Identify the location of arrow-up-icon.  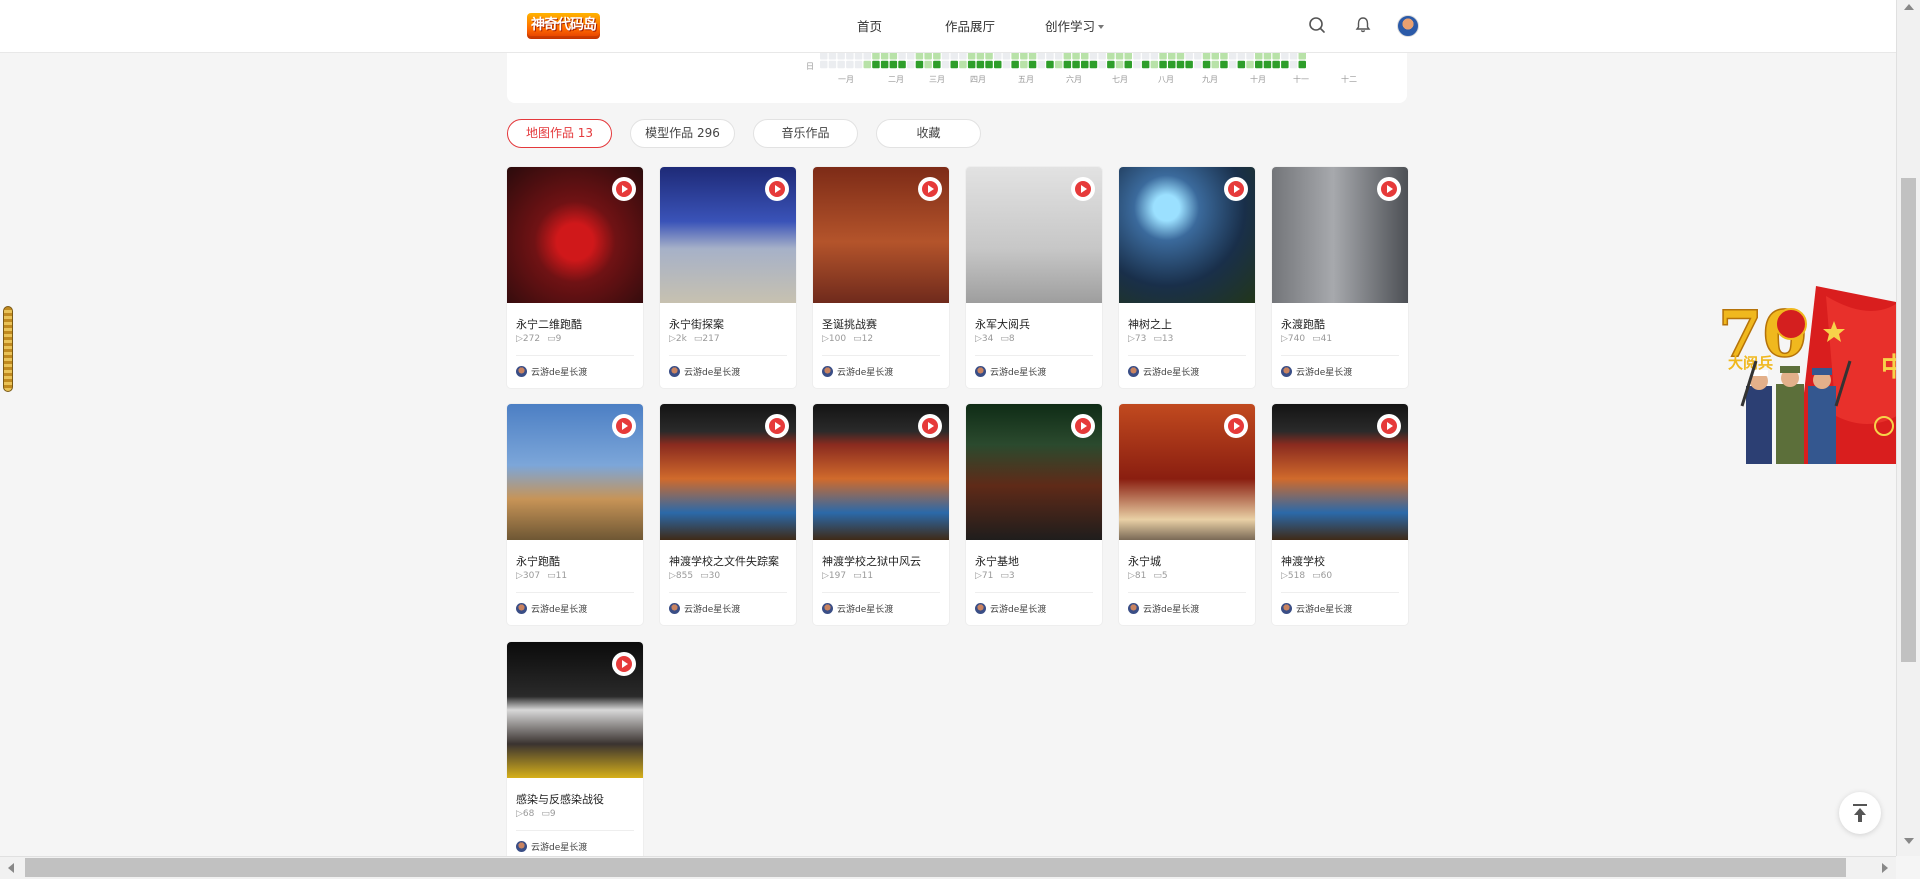
(1860, 813).